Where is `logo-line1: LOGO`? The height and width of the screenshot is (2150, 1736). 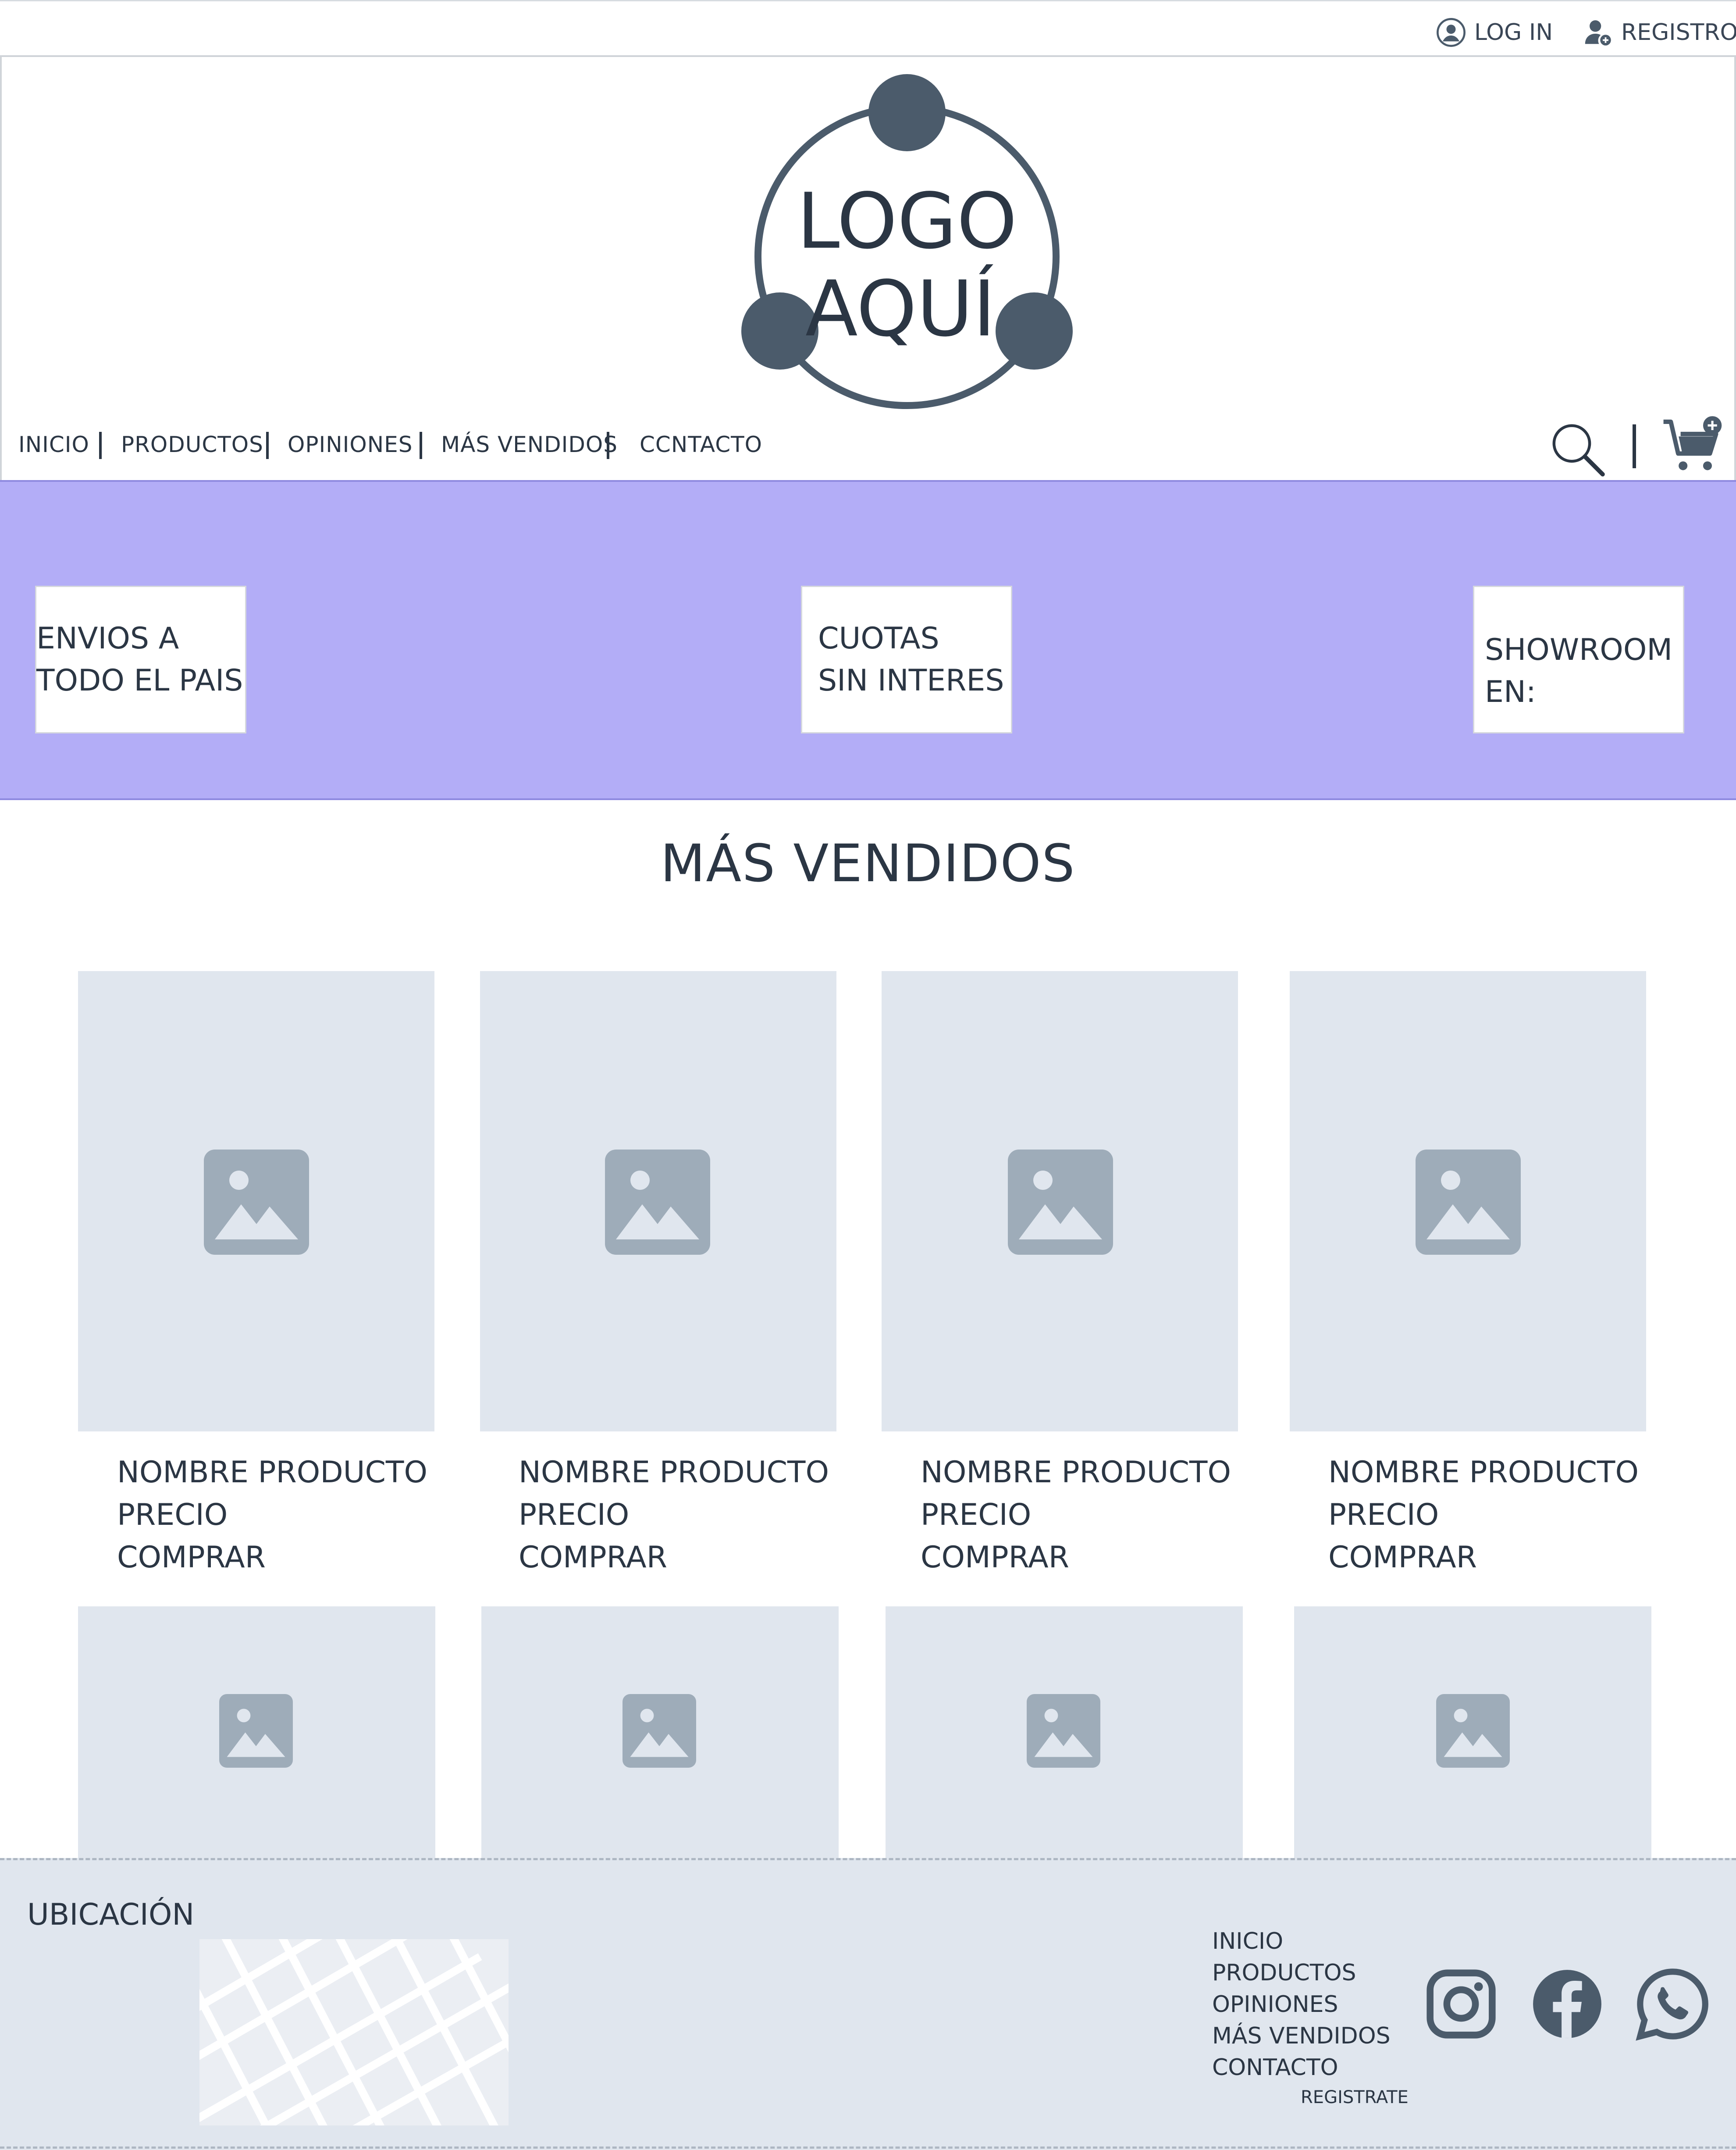
logo-line1: LOGO is located at coordinates (907, 221).